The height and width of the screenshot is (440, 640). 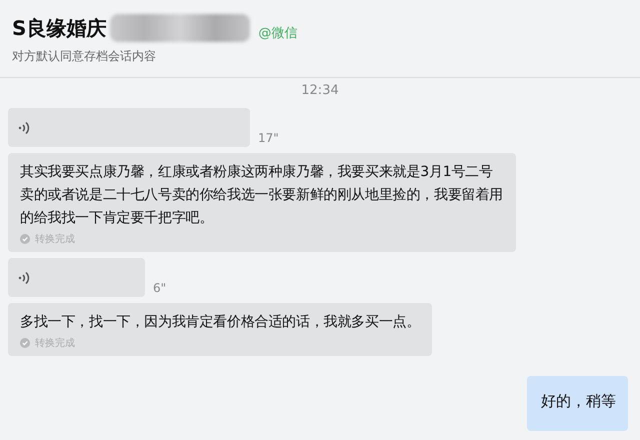 What do you see at coordinates (159, 288) in the screenshot?
I see `voice-duration: 6"` at bounding box center [159, 288].